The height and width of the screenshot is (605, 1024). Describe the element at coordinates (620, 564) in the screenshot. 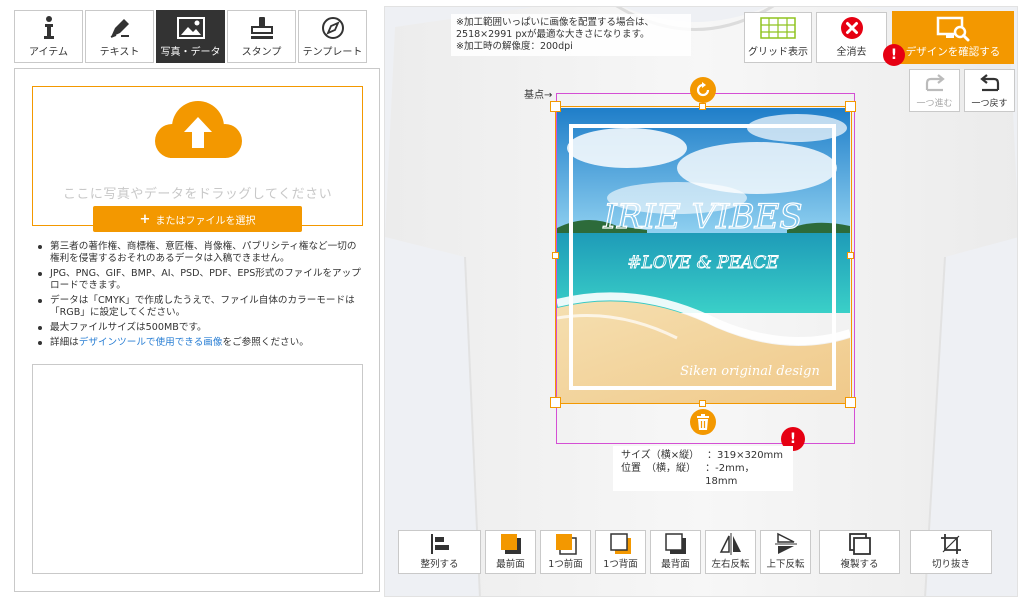

I see `backward-label: 1つ背面` at that location.